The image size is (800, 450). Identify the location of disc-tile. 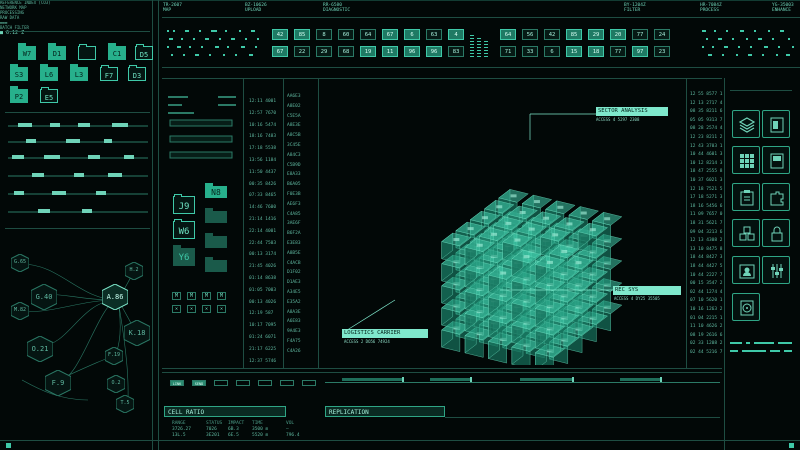
(746, 307).